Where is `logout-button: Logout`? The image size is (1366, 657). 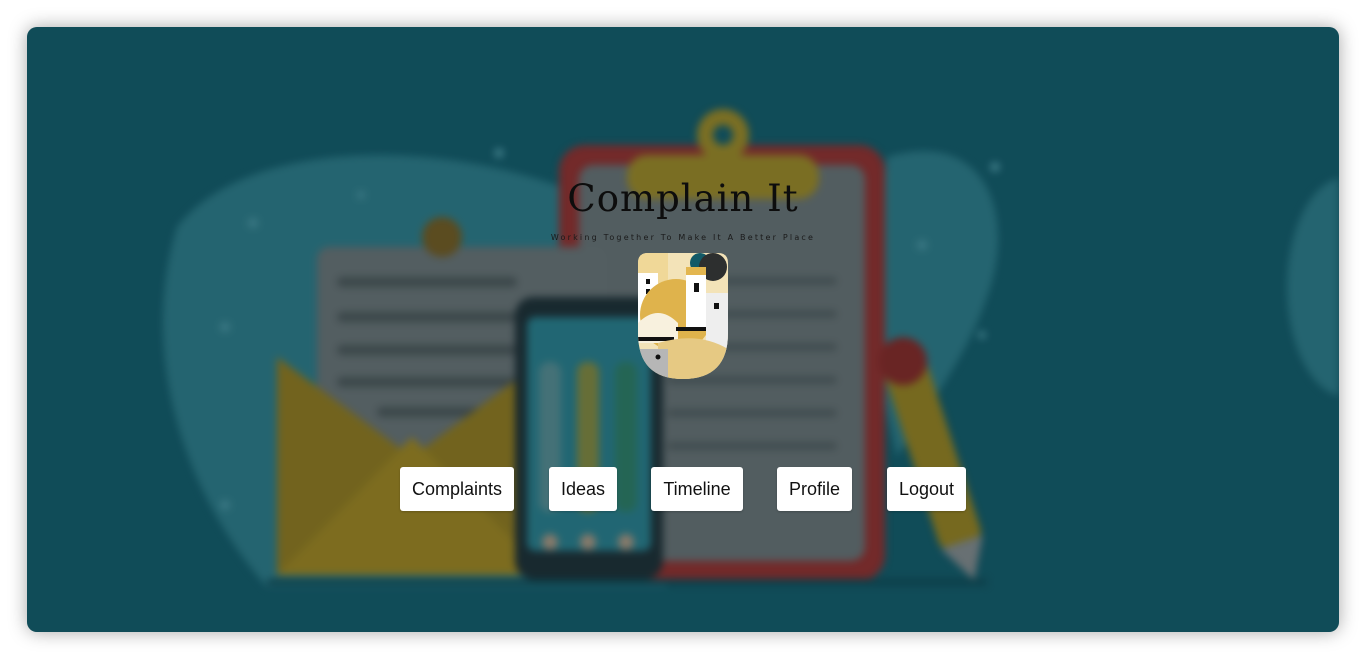 logout-button: Logout is located at coordinates (926, 489).